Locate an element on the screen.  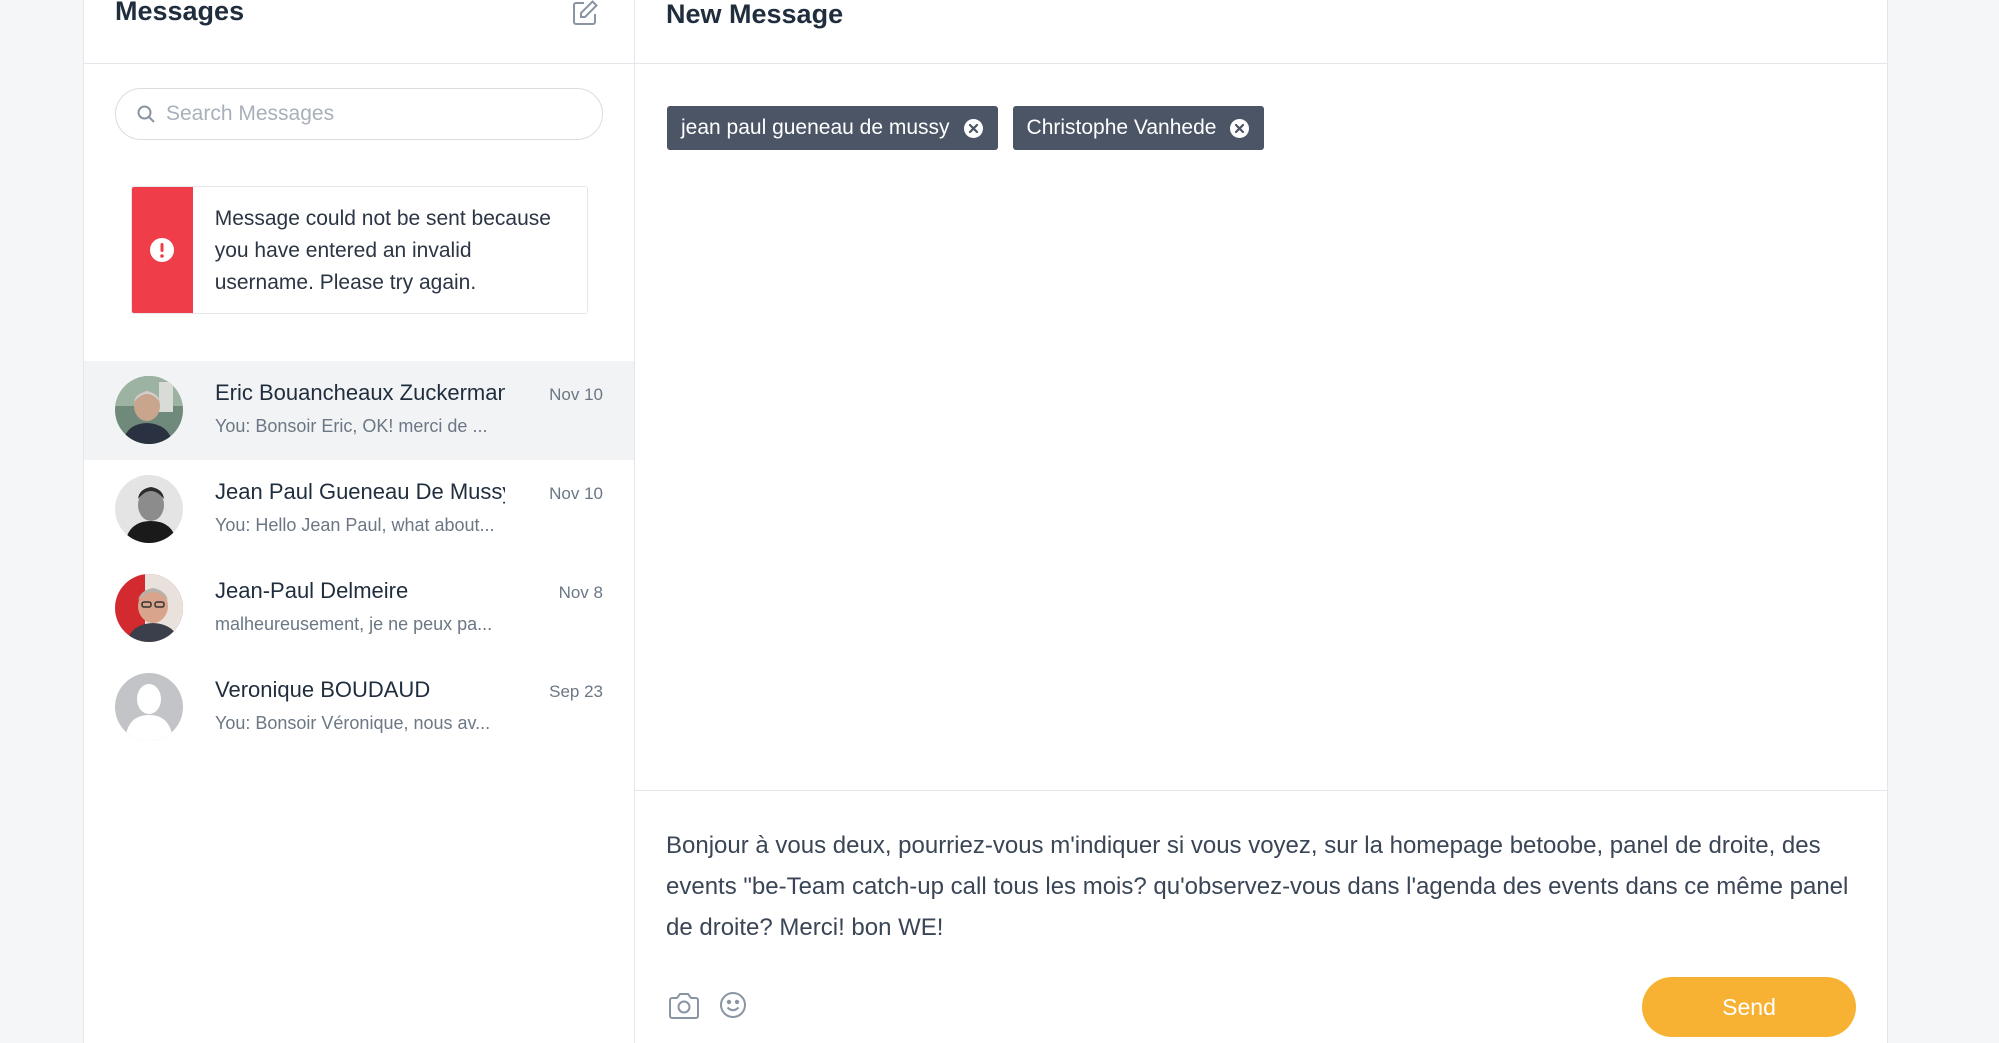
sidebar-header: Messages is located at coordinates (359, 32).